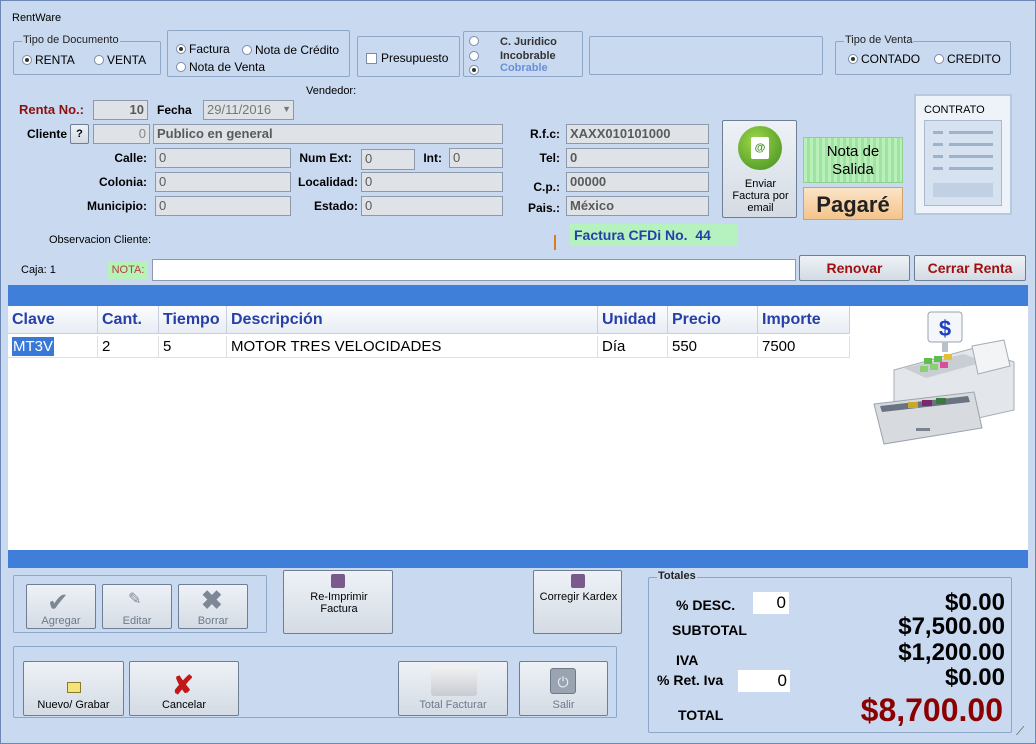 This screenshot has width=1036, height=744. What do you see at coordinates (193, 320) in the screenshot?
I see `col-header-tiempo: Tiempo` at bounding box center [193, 320].